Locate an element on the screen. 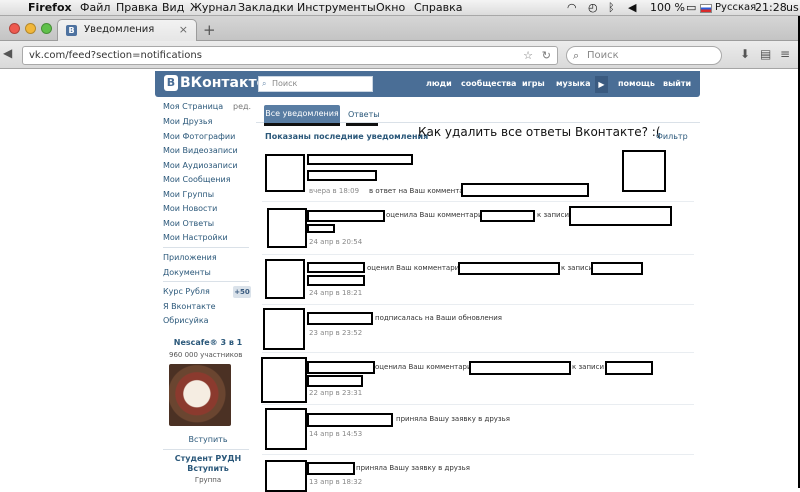 The image size is (800, 492). download-icon: ⬇ is located at coordinates (745, 54).